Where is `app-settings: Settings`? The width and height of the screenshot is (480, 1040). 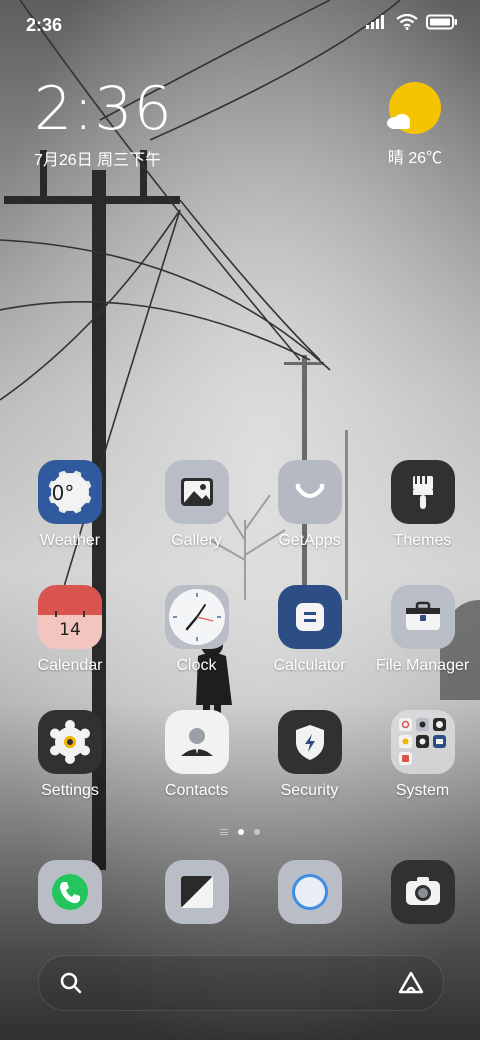 app-settings: Settings is located at coordinates (70, 772).